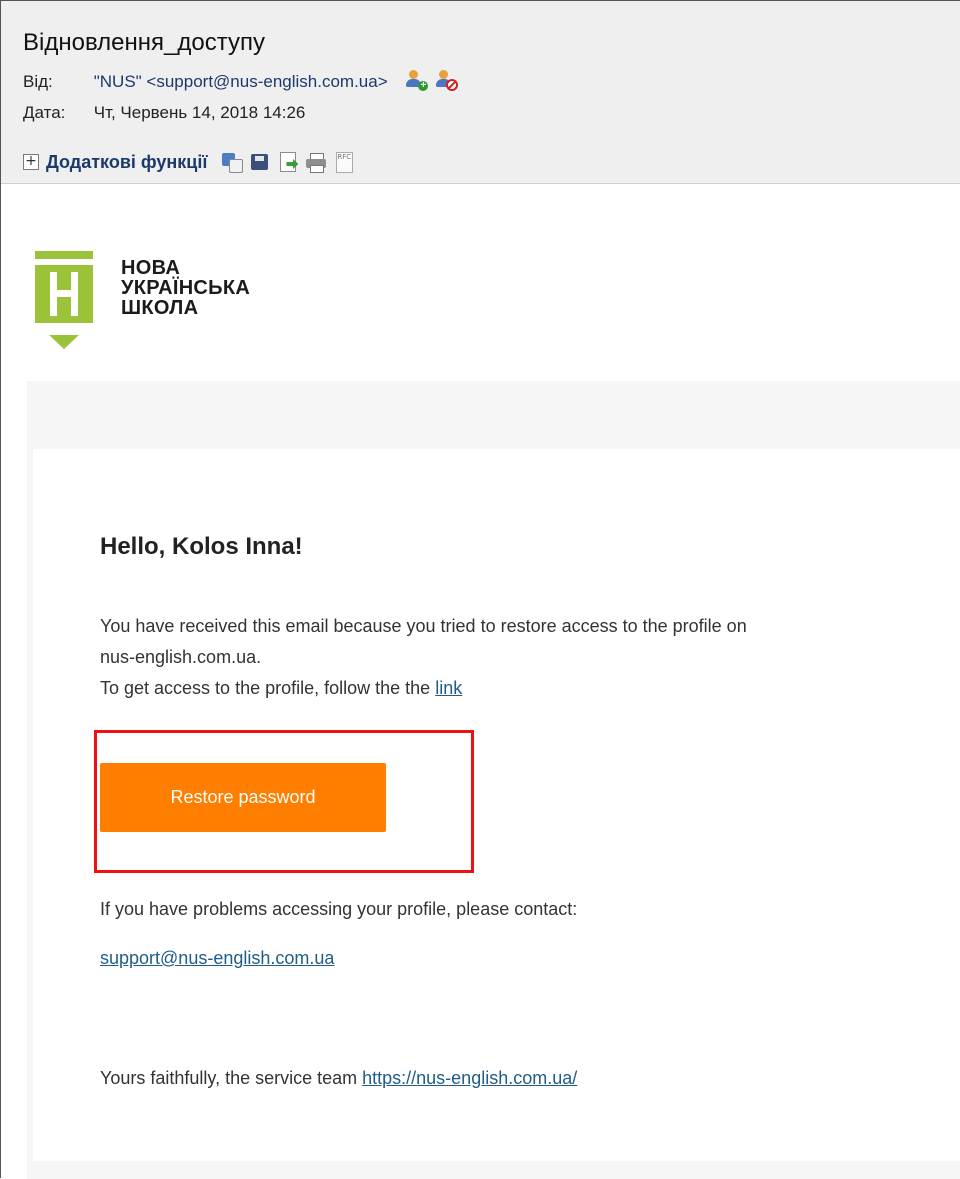 This screenshot has width=960, height=1179. Describe the element at coordinates (181, 657) in the screenshot. I see `message-line-2: nus-english.com.ua.` at that location.